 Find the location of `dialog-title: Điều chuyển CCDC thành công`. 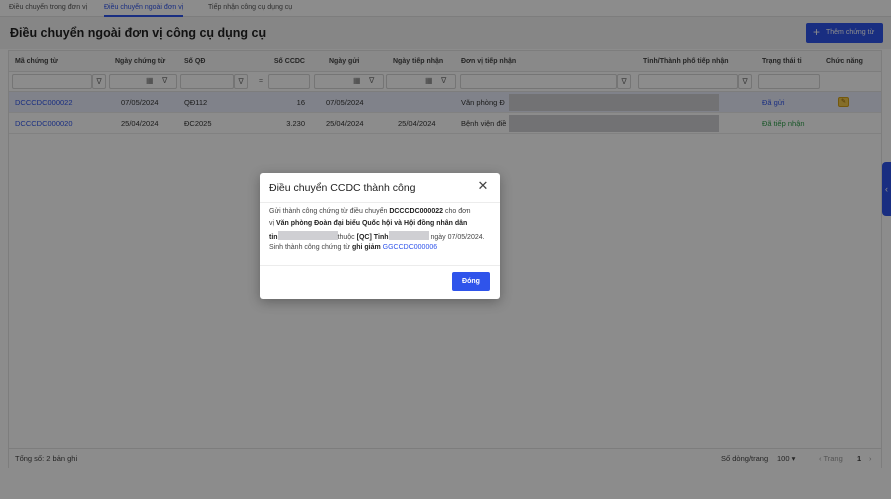

dialog-title: Điều chuyển CCDC thành công is located at coordinates (342, 188).